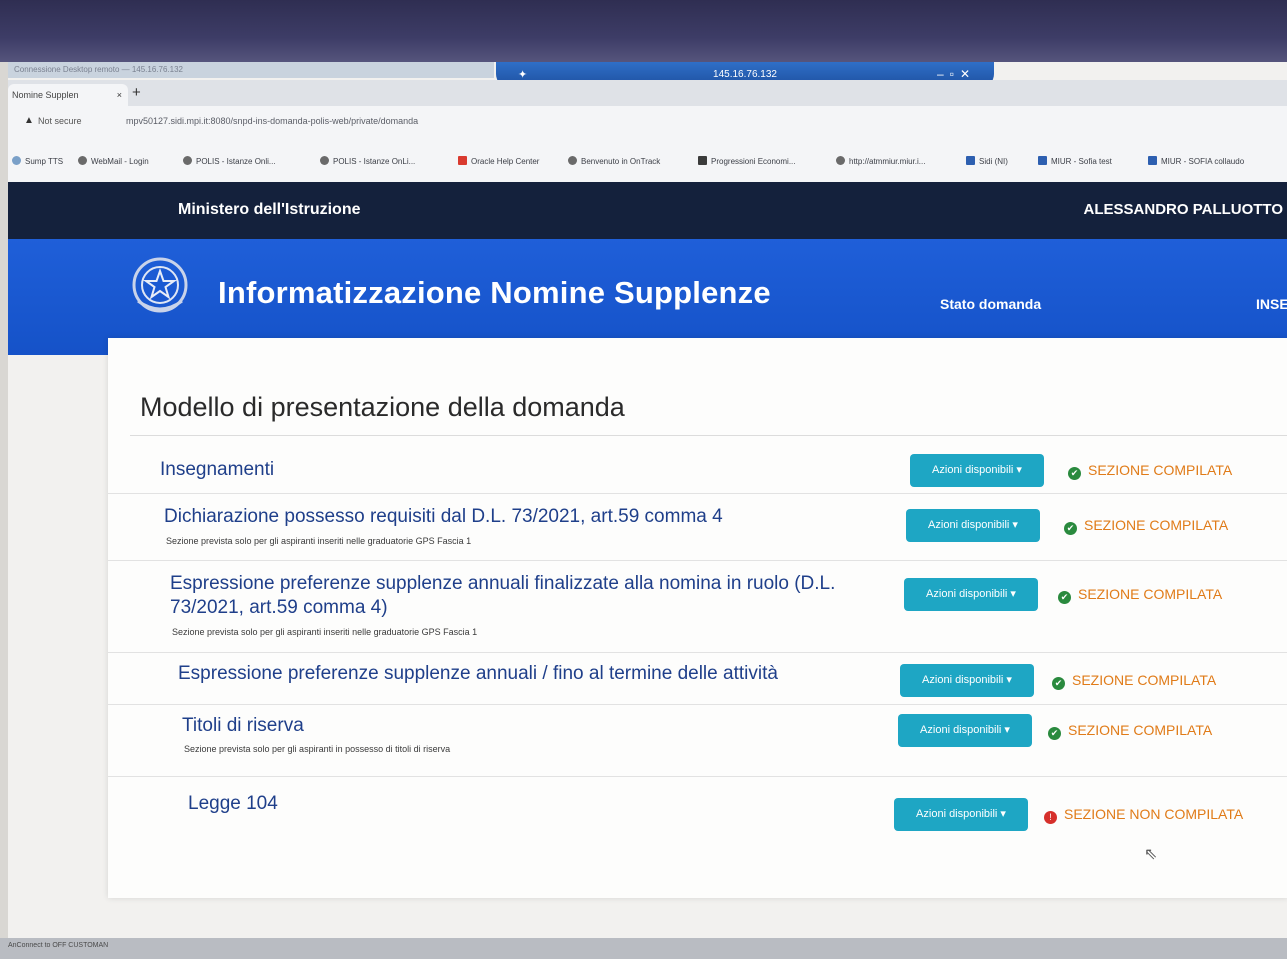  Describe the element at coordinates (1271, 304) in the screenshot. I see `nav-inserimento: INSE` at that location.